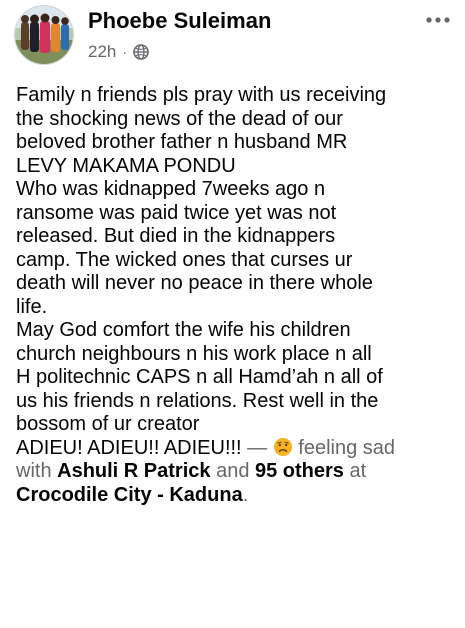 This screenshot has width=465, height=628. What do you see at coordinates (355, 471) in the screenshot?
I see `at-text: at` at bounding box center [355, 471].